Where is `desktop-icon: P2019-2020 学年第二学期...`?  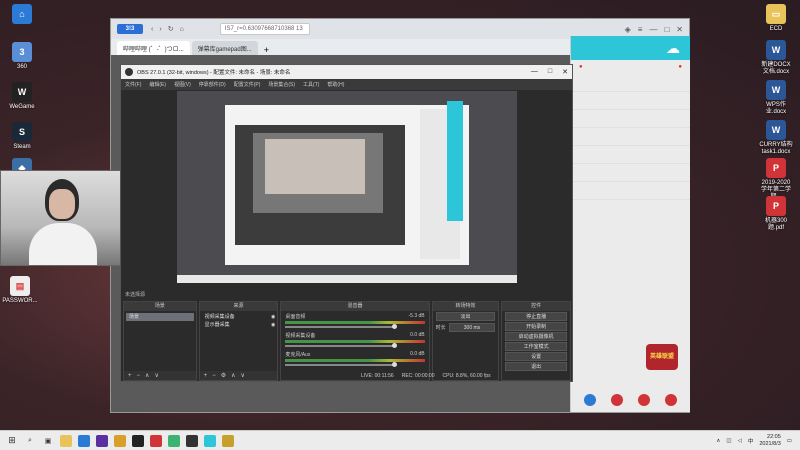 desktop-icon: P2019-2020 学年第二学期... is located at coordinates (776, 179).